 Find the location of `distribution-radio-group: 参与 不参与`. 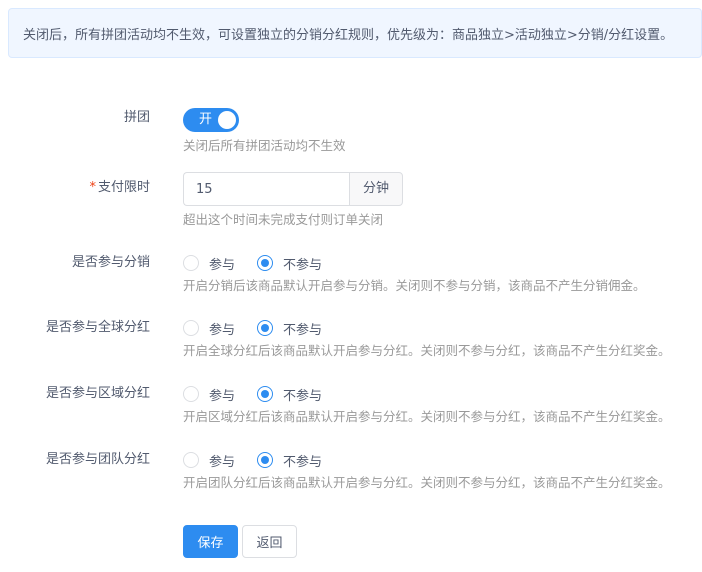

distribution-radio-group: 参与 不参与 is located at coordinates (263, 263).